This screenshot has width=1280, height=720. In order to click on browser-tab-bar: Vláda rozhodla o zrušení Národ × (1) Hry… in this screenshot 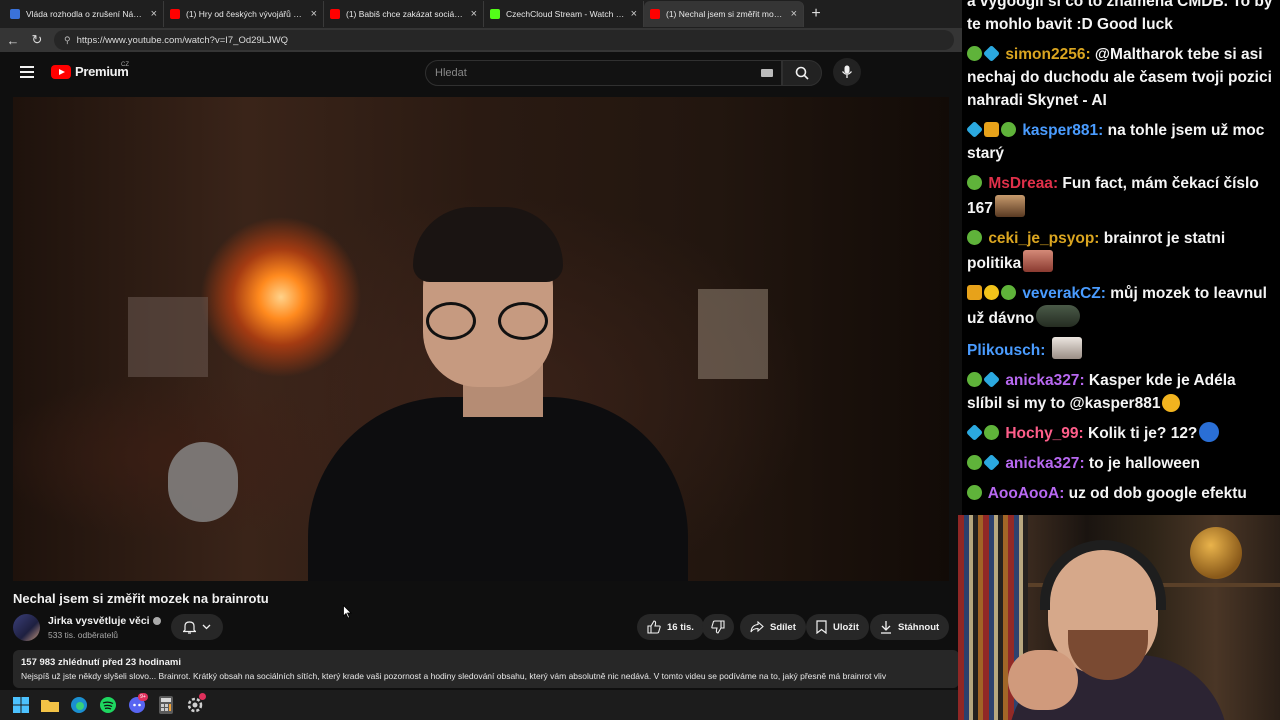, I will do `click(481, 14)`.